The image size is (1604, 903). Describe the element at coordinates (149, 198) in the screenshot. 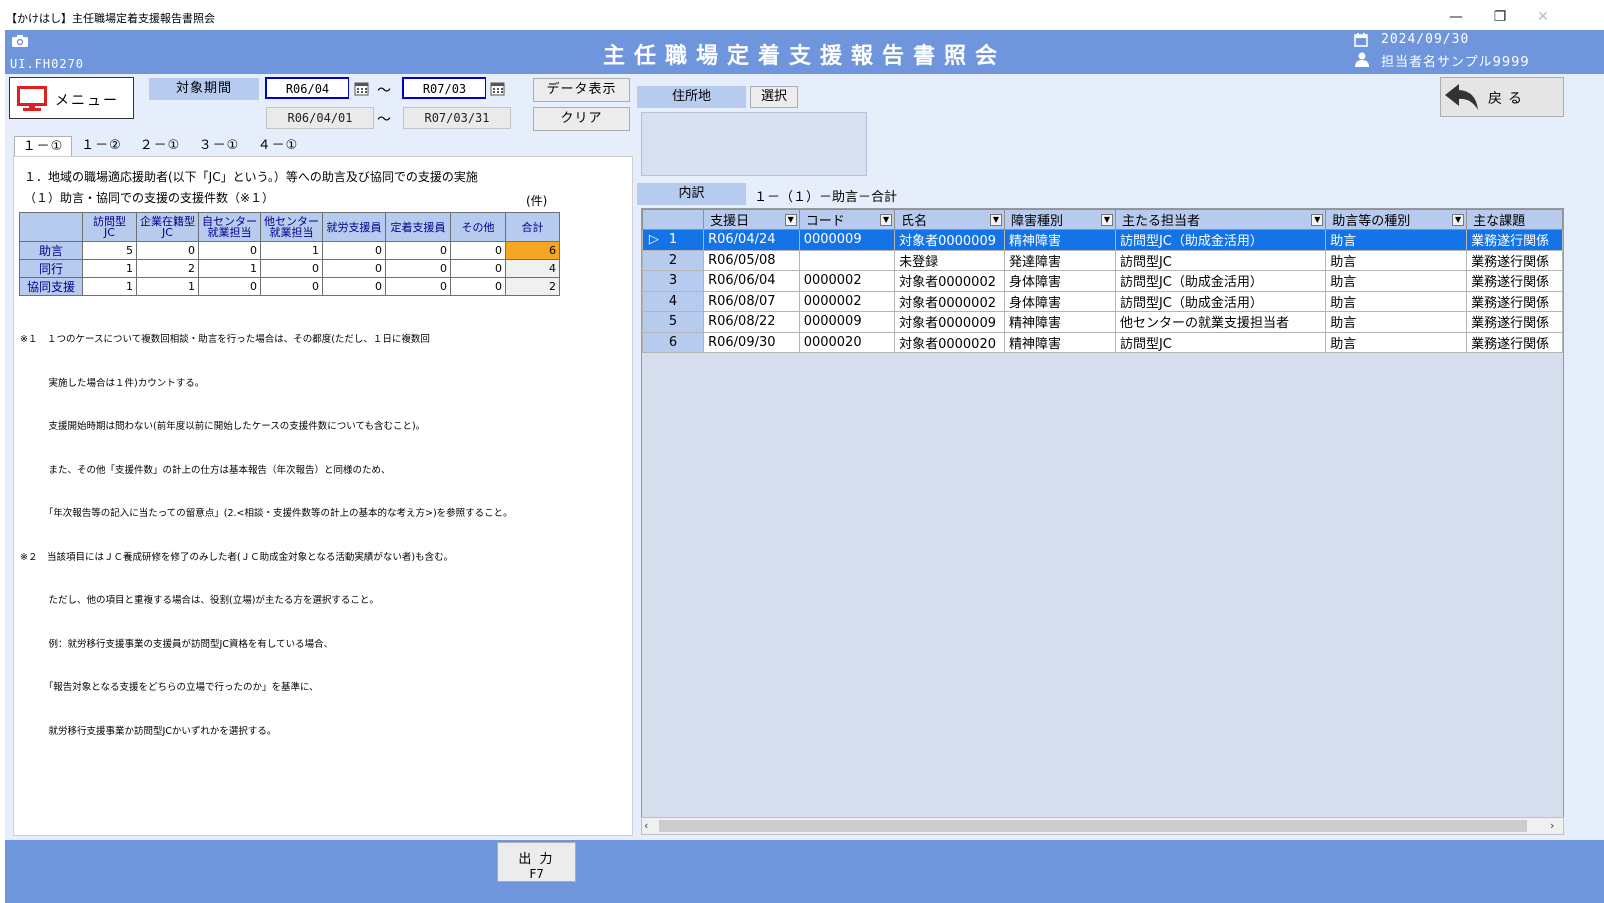

I see `subsection-heading: （１）助言・協同での支援の支援件数（※１）` at that location.